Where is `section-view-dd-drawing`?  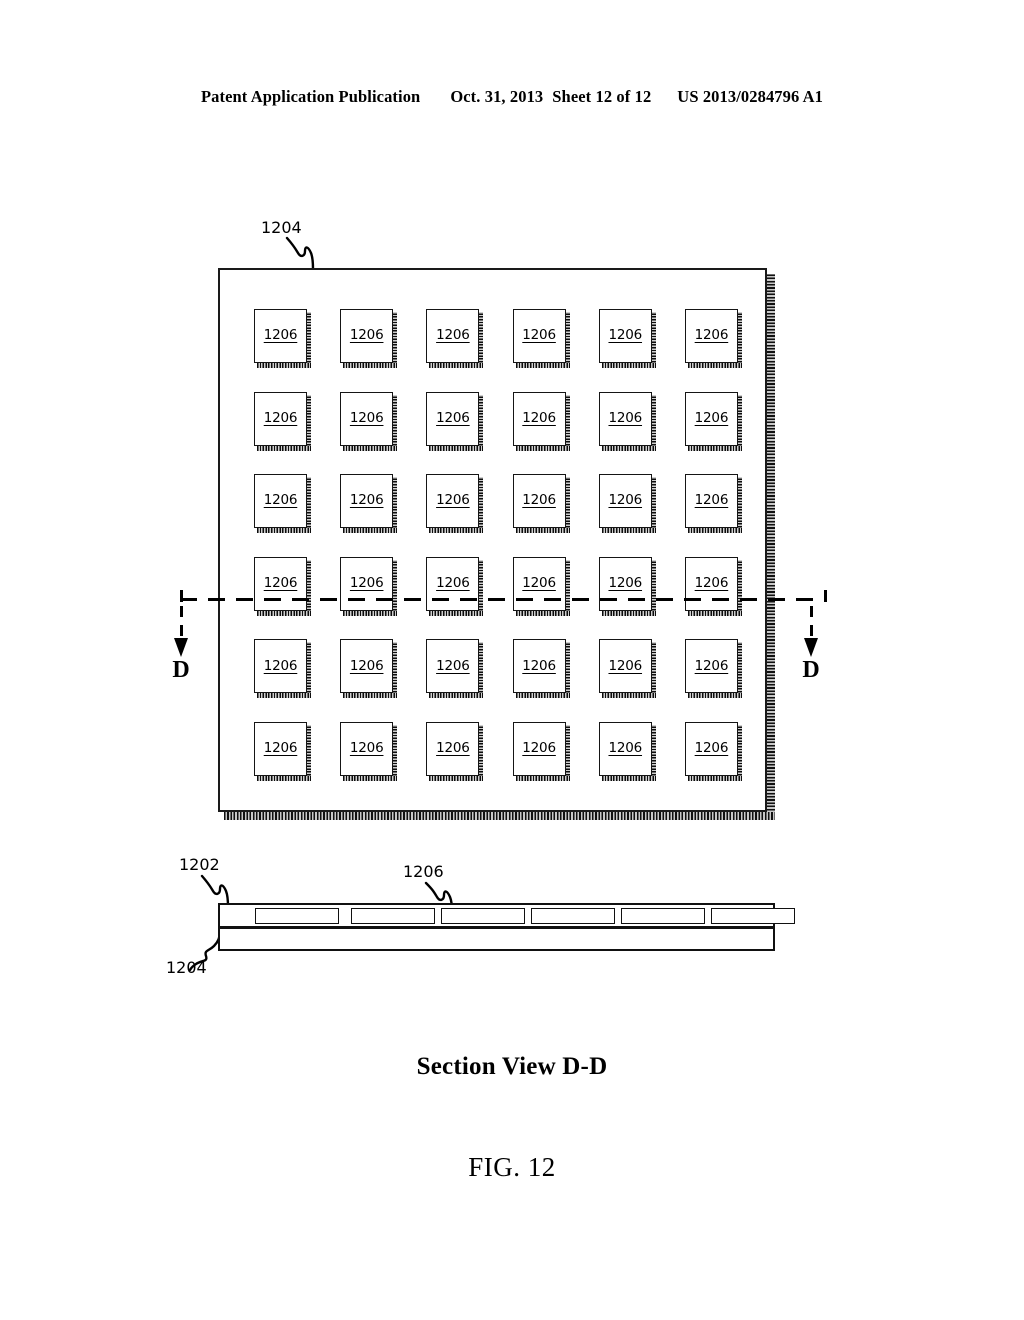 section-view-dd-drawing is located at coordinates (506, 928).